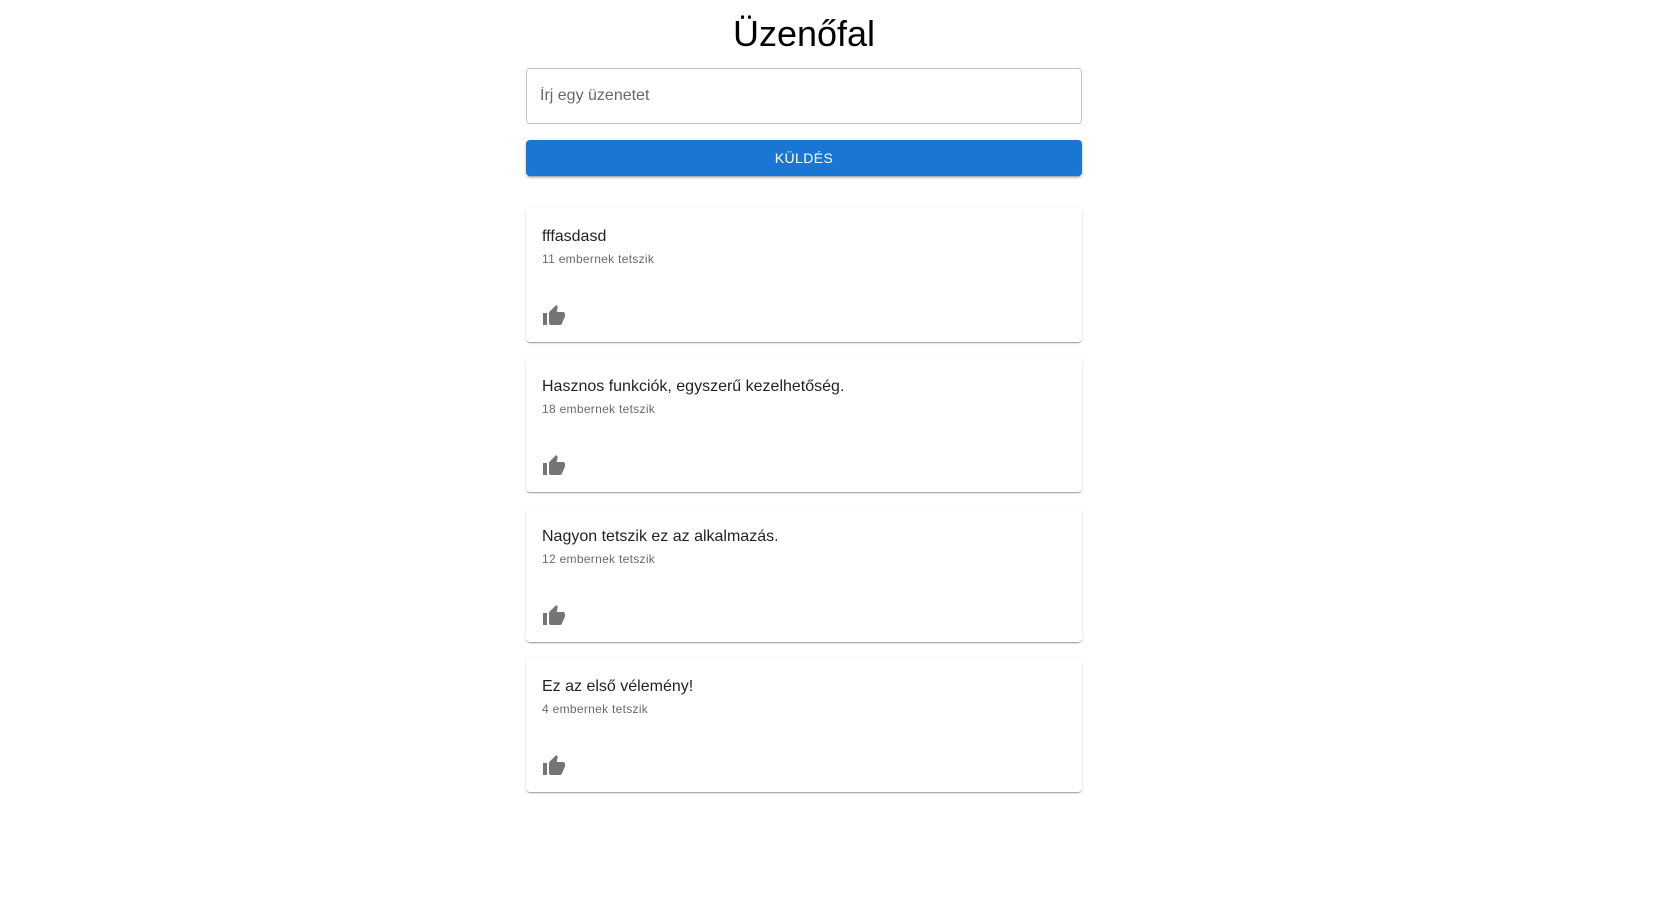 The width and height of the screenshot is (1656, 918). Describe the element at coordinates (804, 725) in the screenshot. I see `message-card: Ez az első vélemény! 4 embernek tetszik` at that location.